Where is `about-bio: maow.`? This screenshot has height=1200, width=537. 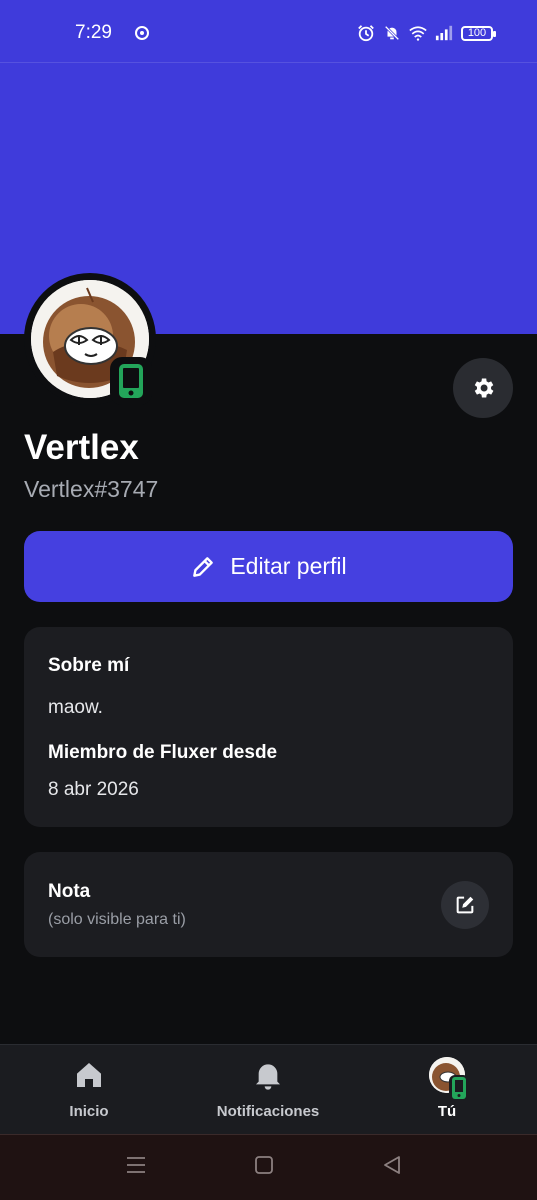 about-bio: maow. is located at coordinates (75, 707).